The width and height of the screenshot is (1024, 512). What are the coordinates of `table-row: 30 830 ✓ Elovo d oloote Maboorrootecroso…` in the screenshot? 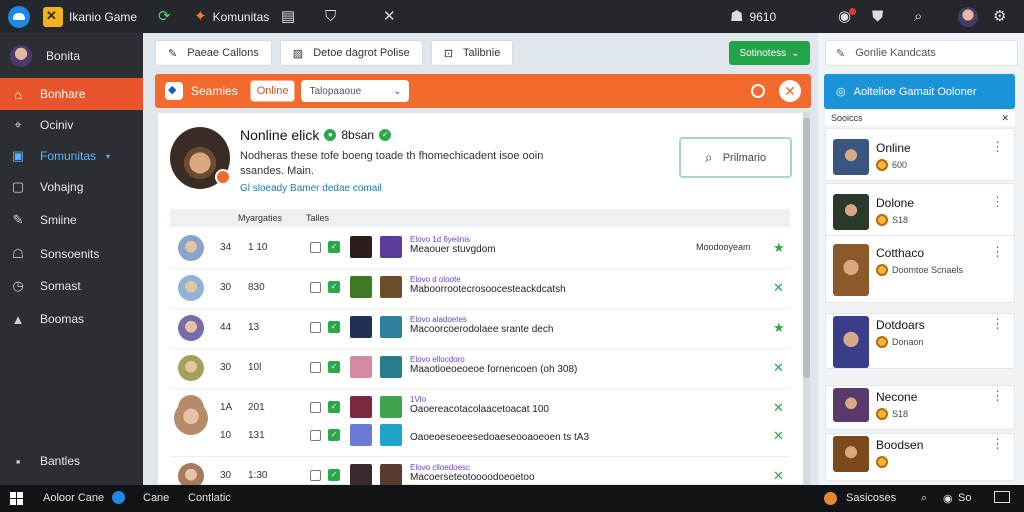 It's located at (480, 289).